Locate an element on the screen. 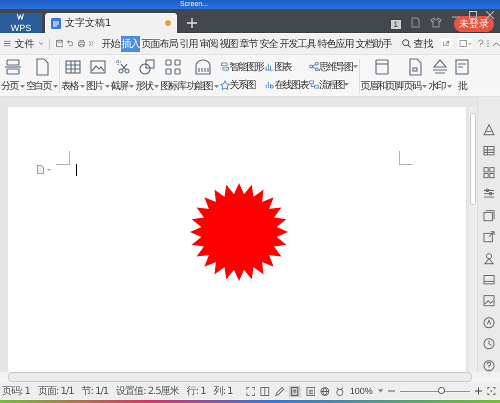 The height and width of the screenshot is (403, 500). share-icon is located at coordinates (446, 43).